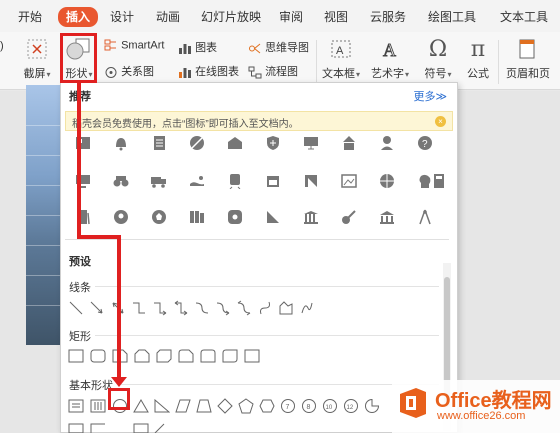  I want to click on elbow-connector-shape, so click(139, 308).